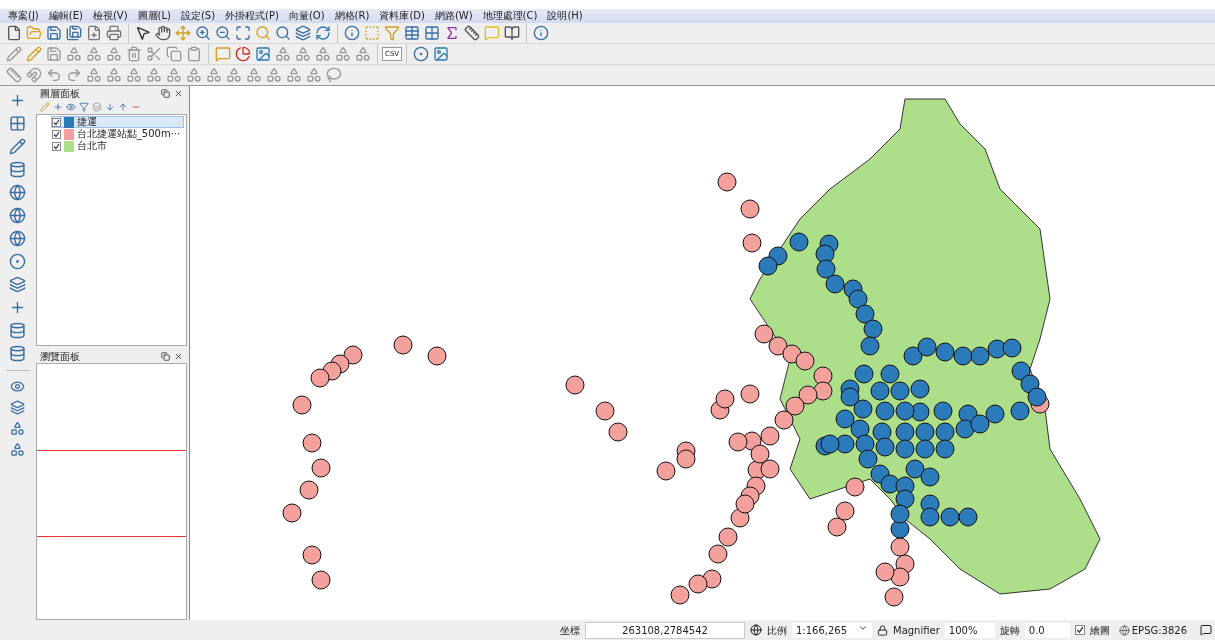 This screenshot has width=1215, height=640. What do you see at coordinates (453, 16) in the screenshot?
I see `menu-item: 網路(W)` at bounding box center [453, 16].